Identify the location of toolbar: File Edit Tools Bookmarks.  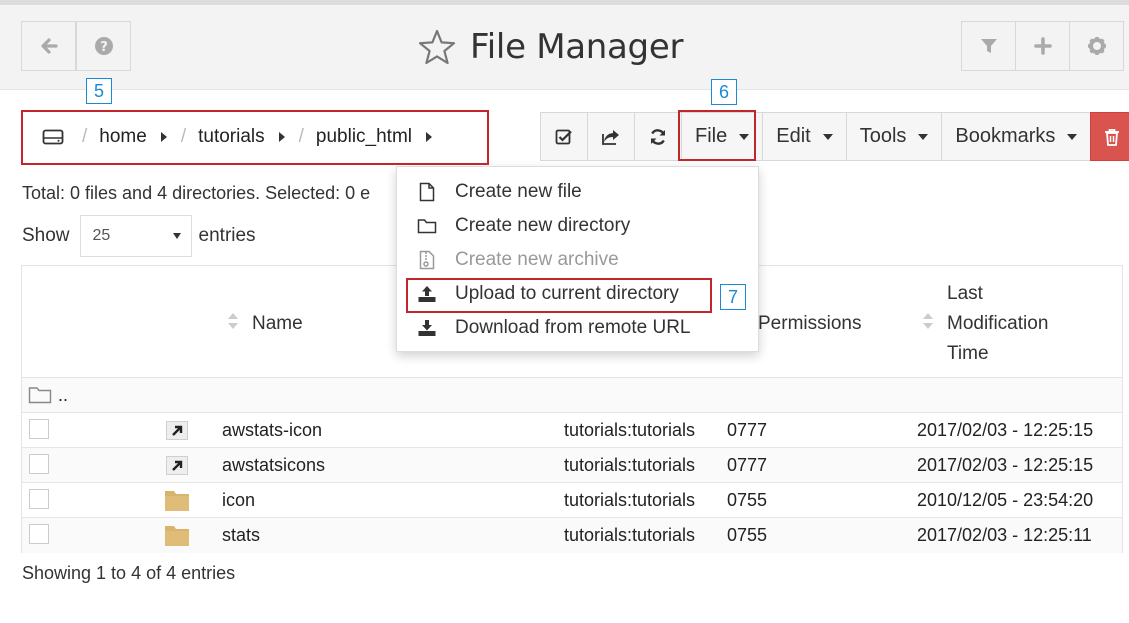
(834, 136).